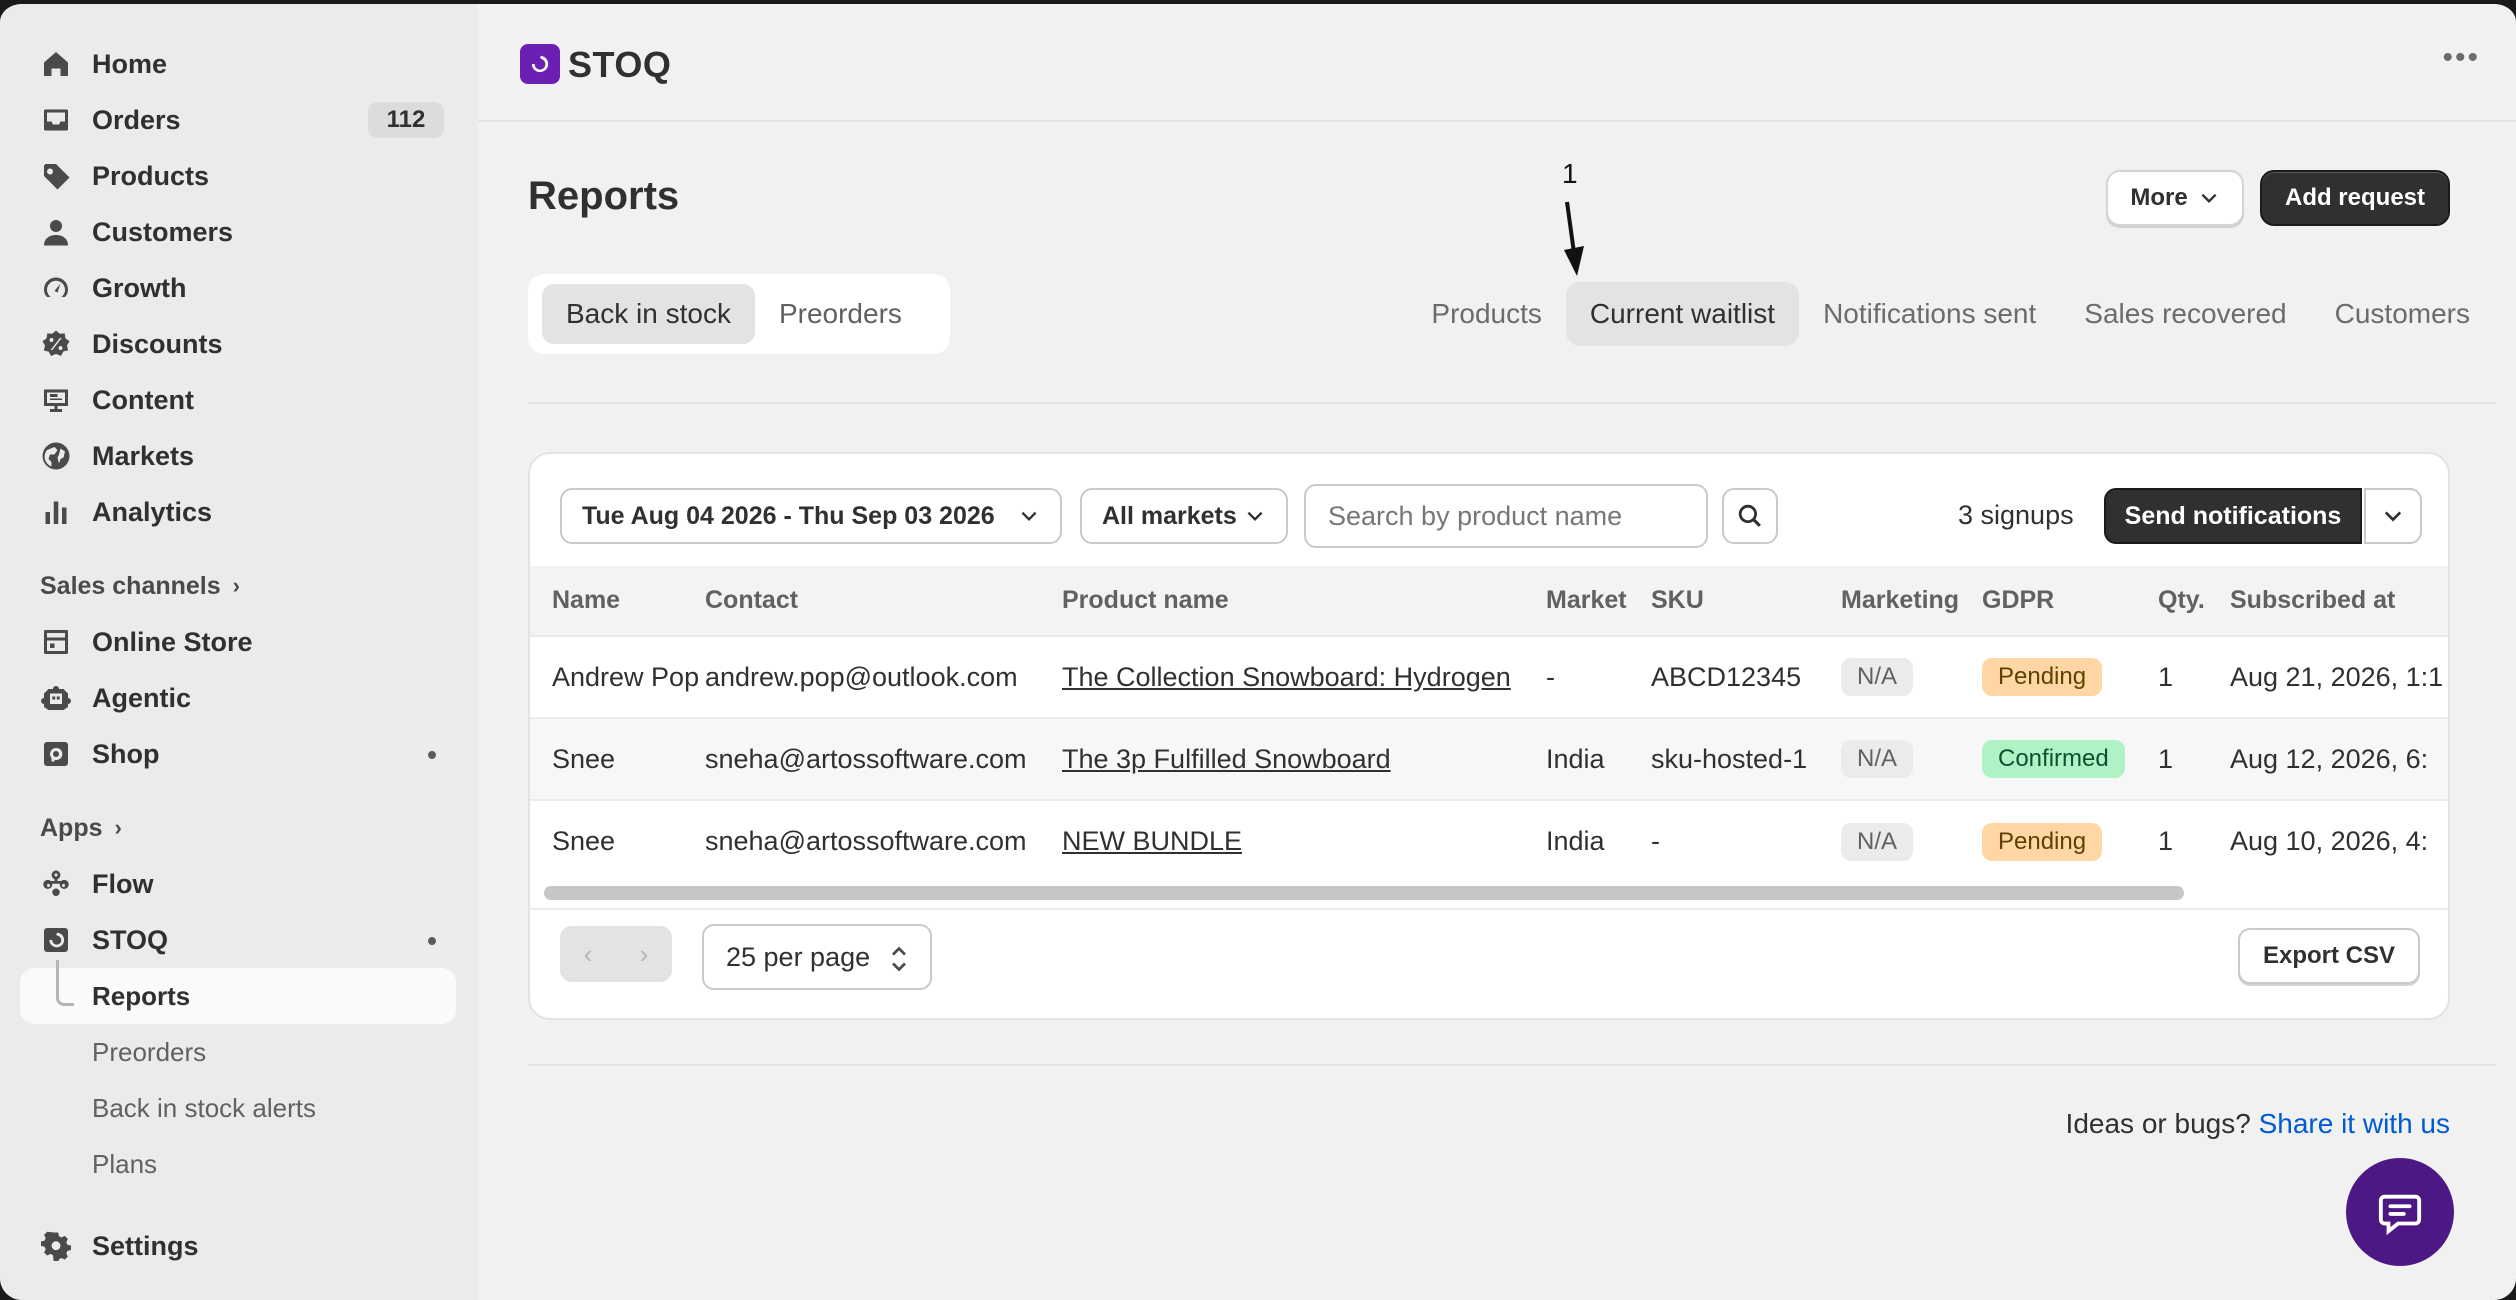  I want to click on market-filter: All markets, so click(1184, 516).